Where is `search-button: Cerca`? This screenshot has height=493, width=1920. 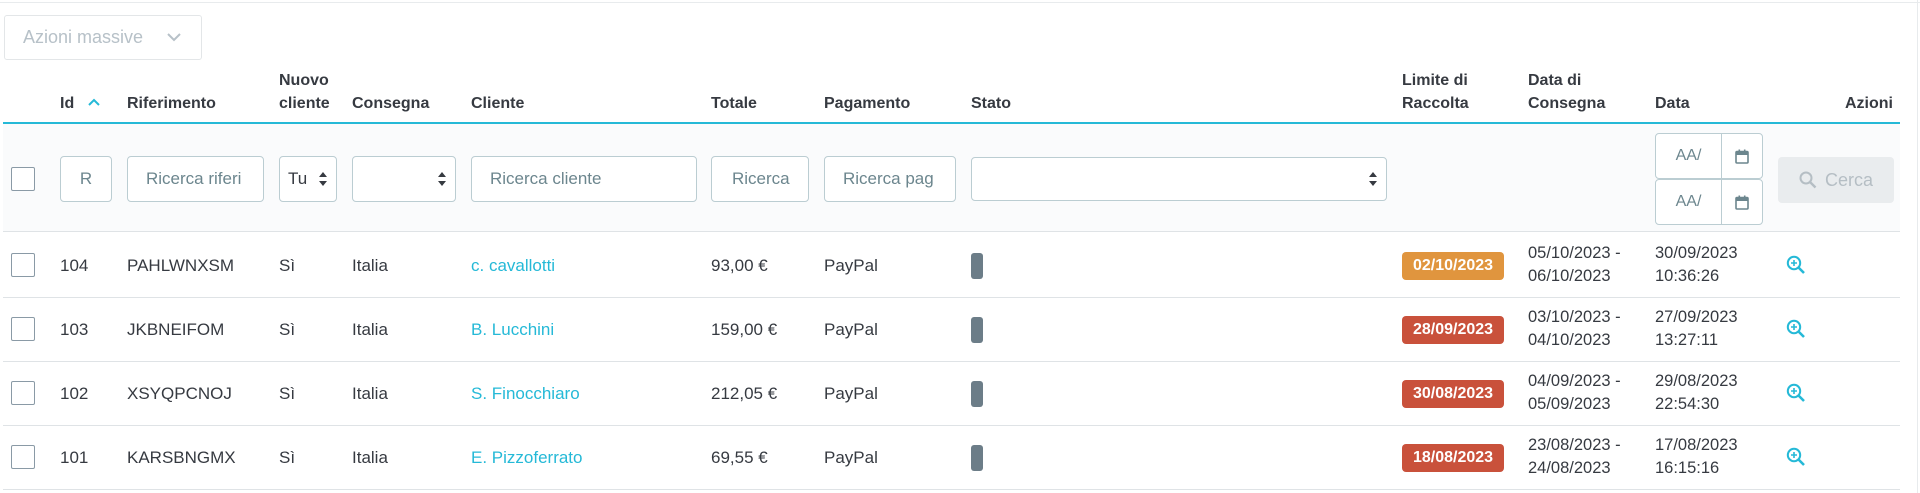
search-button: Cerca is located at coordinates (1836, 180).